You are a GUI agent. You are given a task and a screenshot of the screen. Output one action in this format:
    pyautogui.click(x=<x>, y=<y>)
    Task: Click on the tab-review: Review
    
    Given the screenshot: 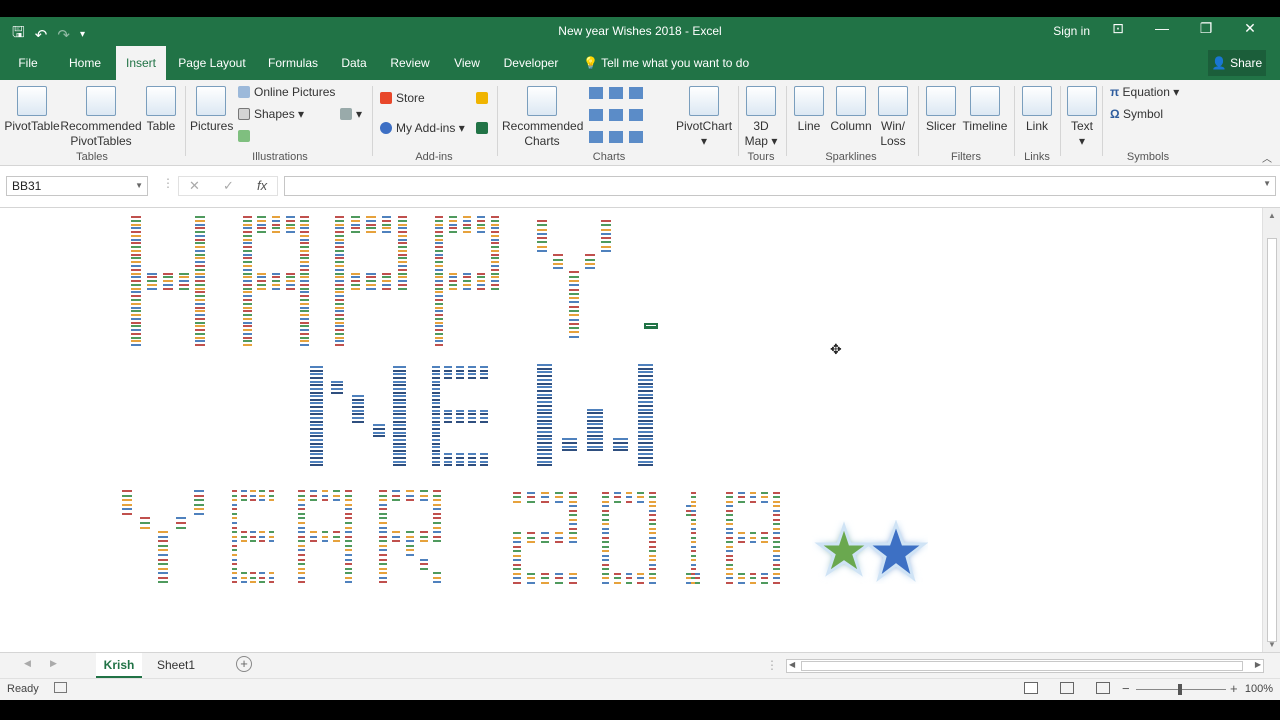 What is the action you would take?
    pyautogui.click(x=410, y=63)
    